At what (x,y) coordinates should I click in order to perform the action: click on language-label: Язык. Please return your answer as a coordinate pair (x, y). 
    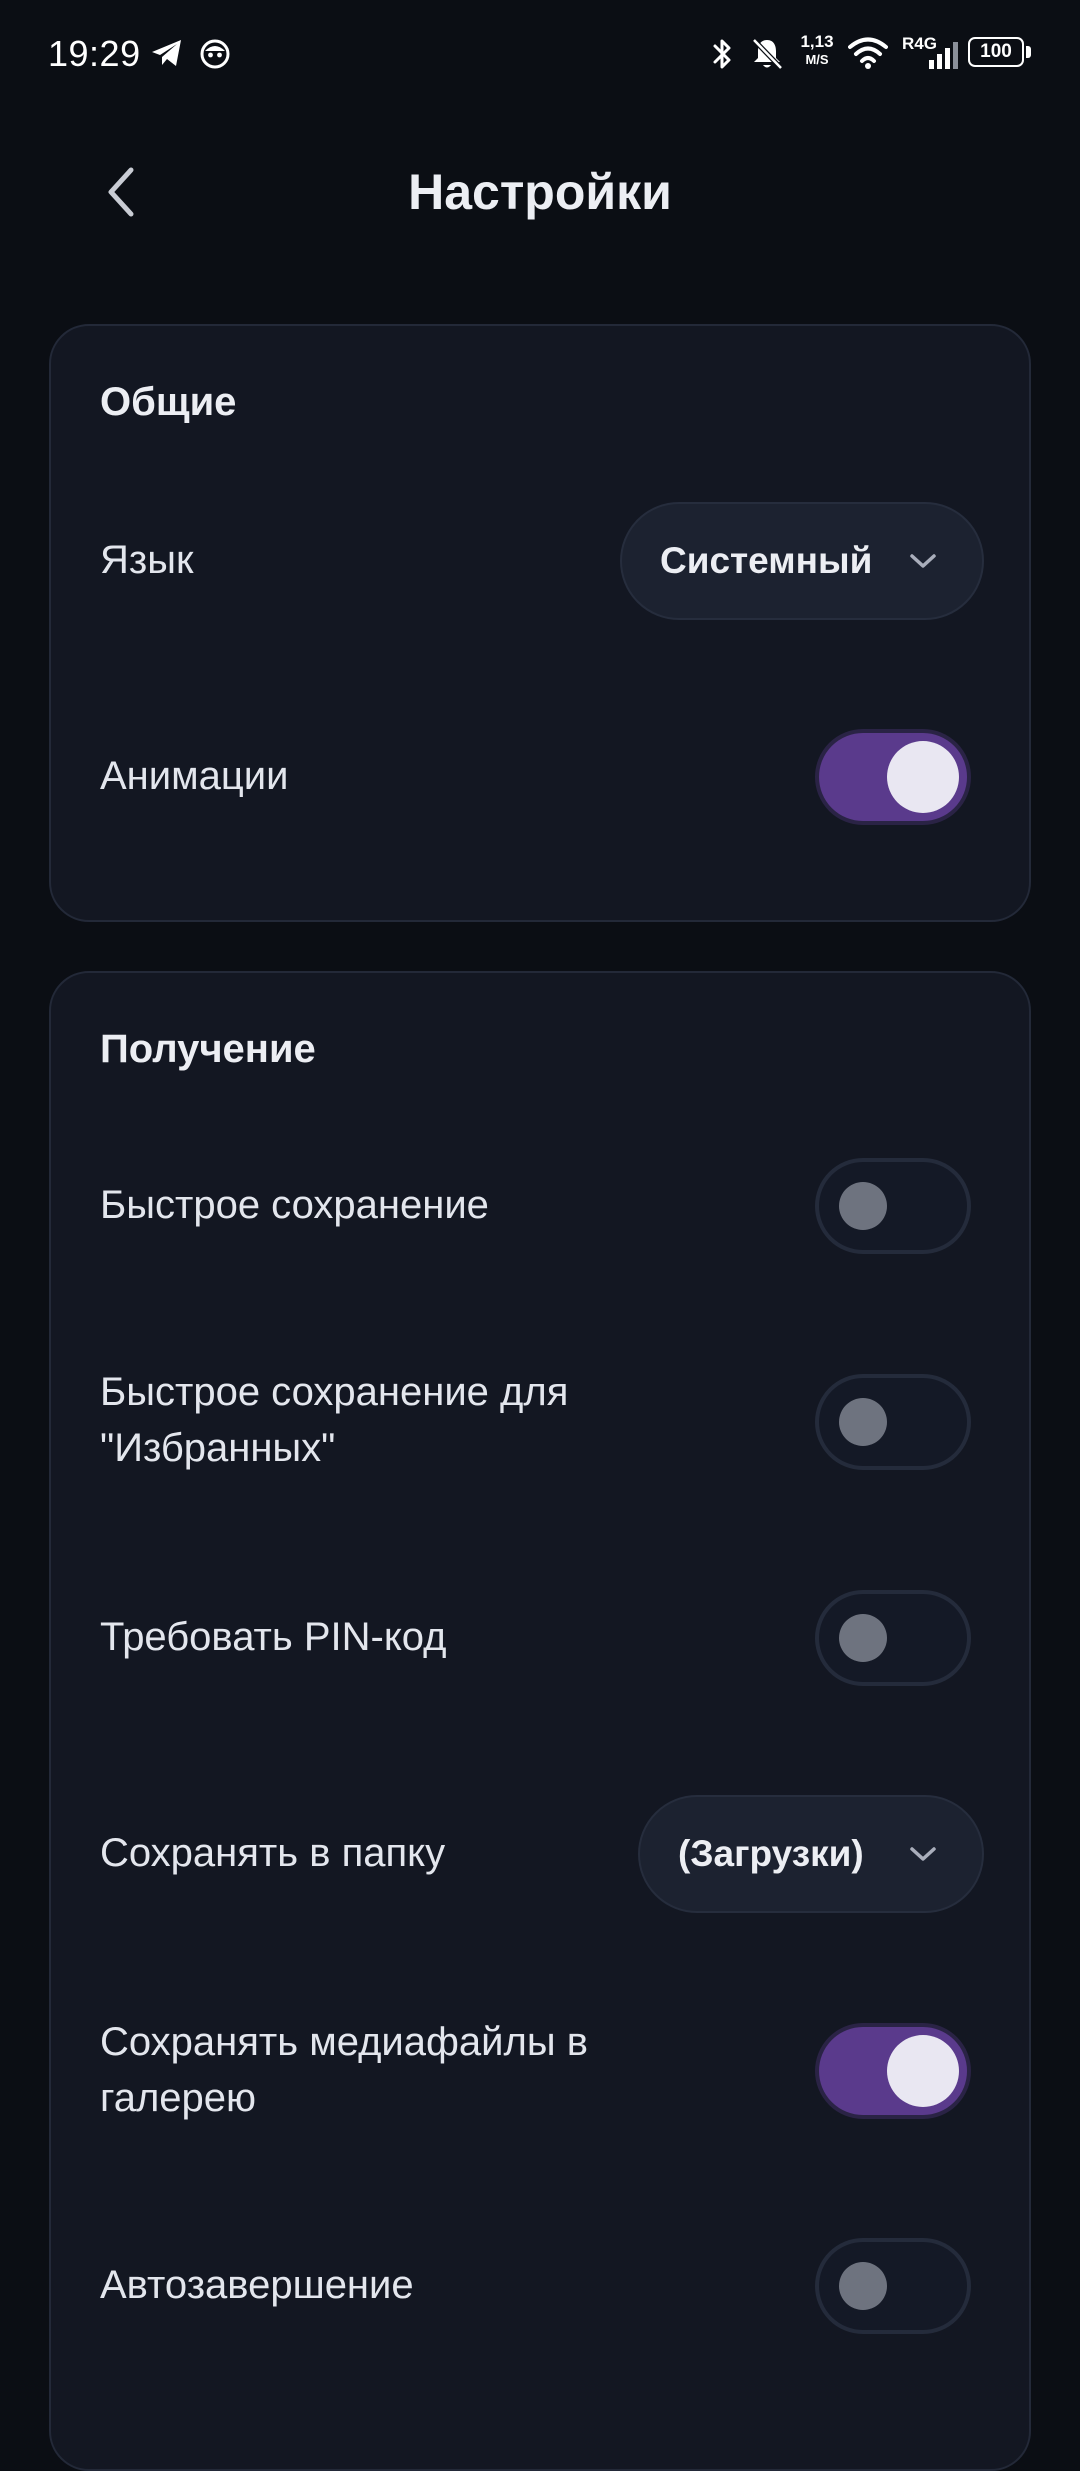
    Looking at the image, I should click on (147, 560).